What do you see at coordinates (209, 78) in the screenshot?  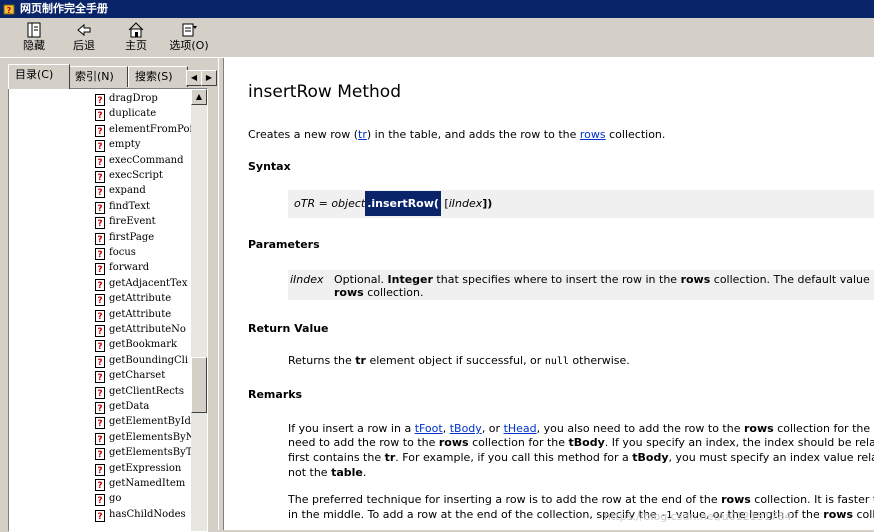 I see `tab-scroll-right-button: ▶` at bounding box center [209, 78].